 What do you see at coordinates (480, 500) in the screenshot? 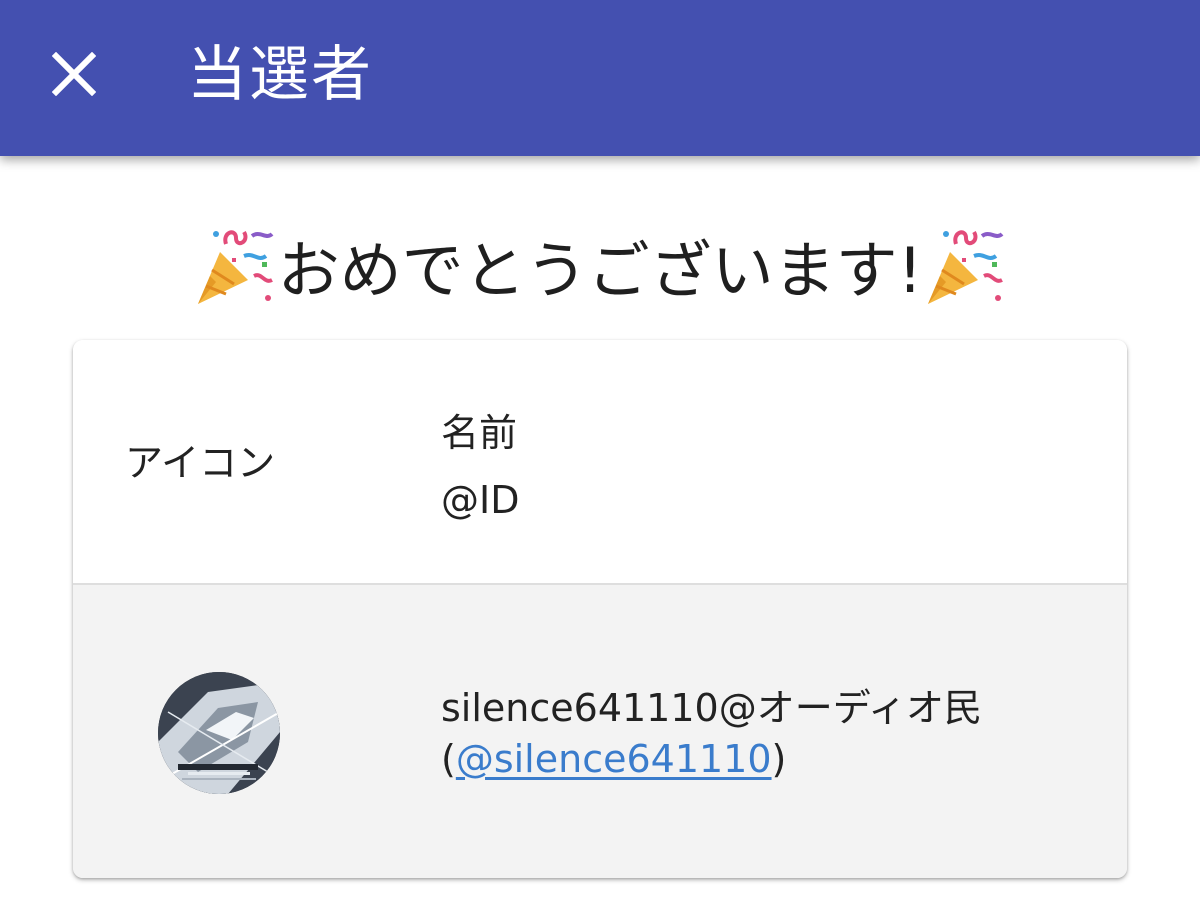
I see `column-header-id: @ID` at bounding box center [480, 500].